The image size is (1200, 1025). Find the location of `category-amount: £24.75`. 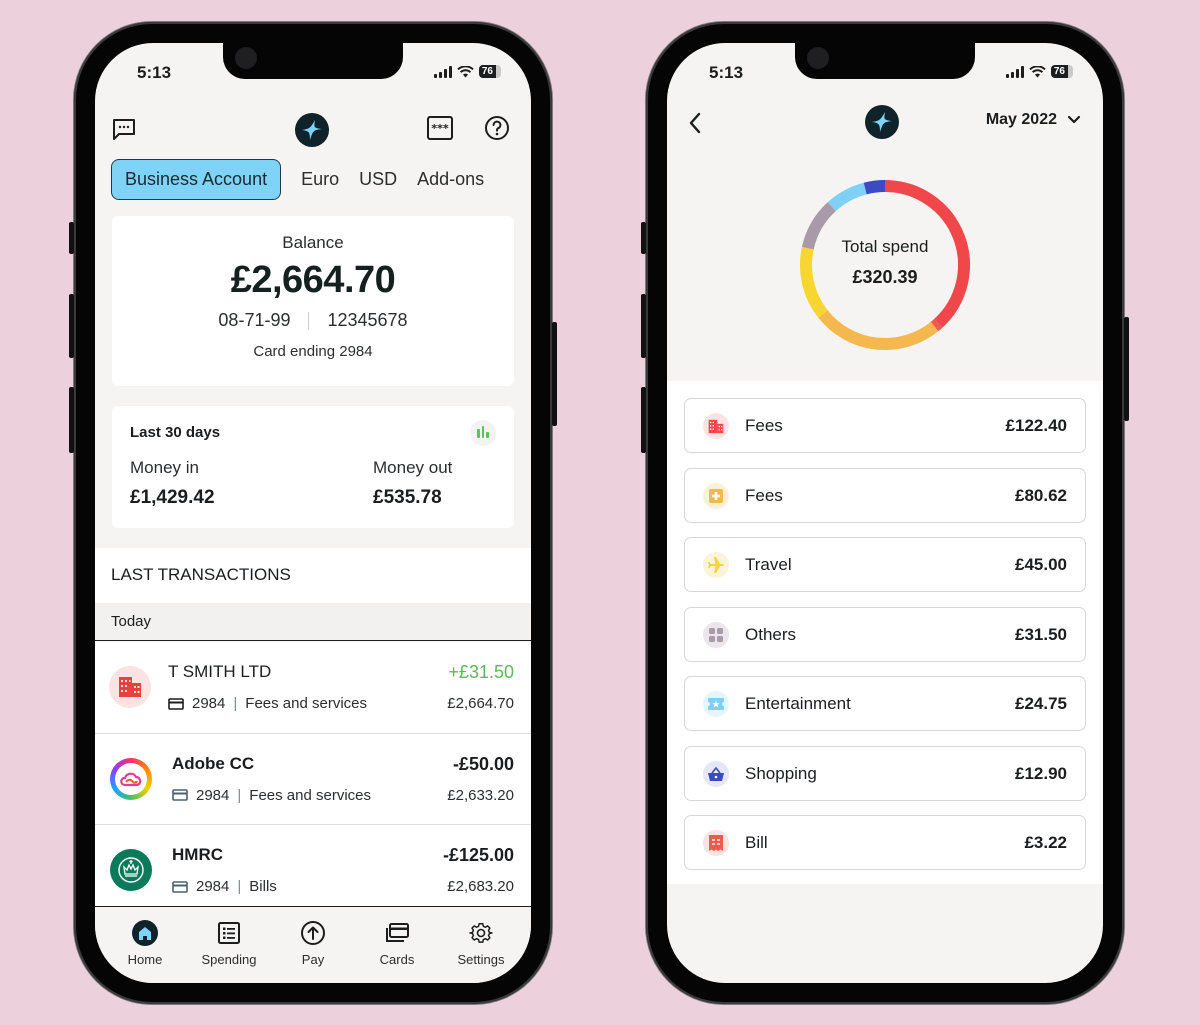

category-amount: £24.75 is located at coordinates (1041, 703).